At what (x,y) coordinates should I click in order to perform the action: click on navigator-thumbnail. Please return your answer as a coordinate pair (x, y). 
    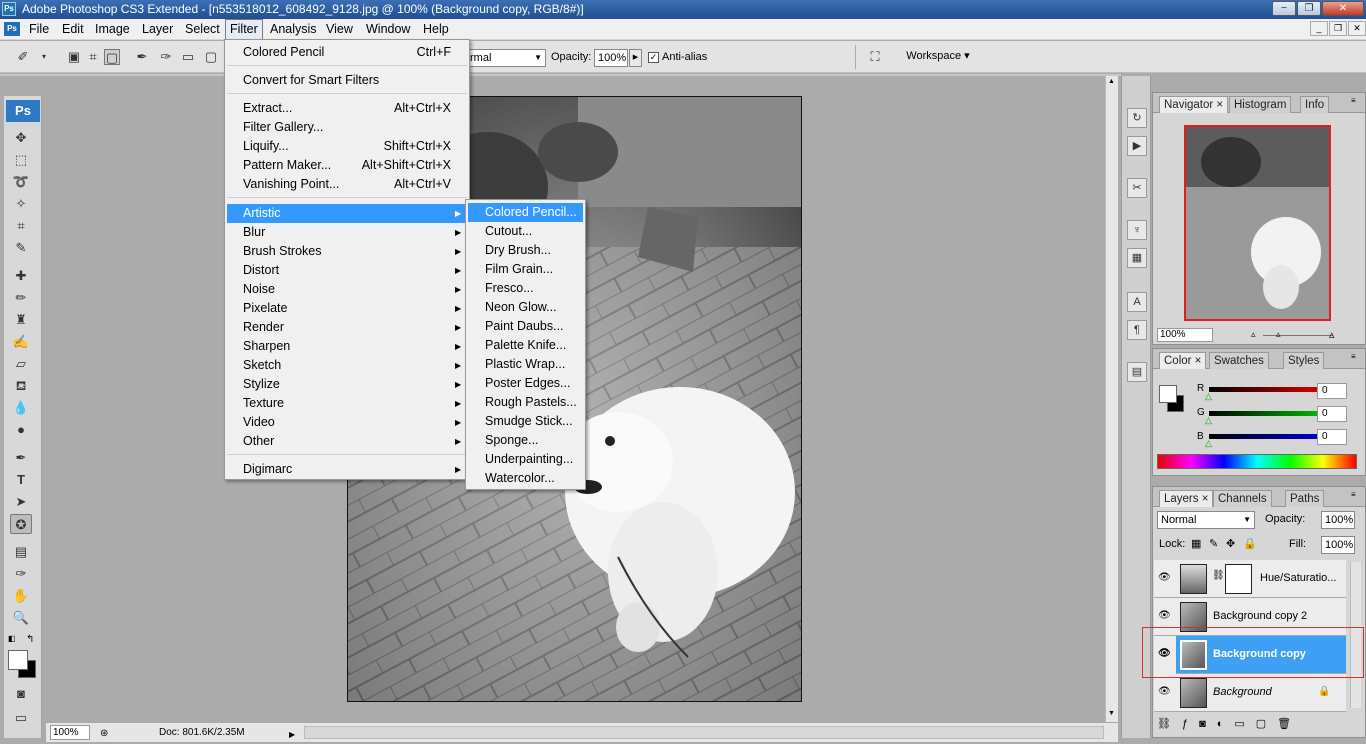
    Looking at the image, I should click on (1257, 223).